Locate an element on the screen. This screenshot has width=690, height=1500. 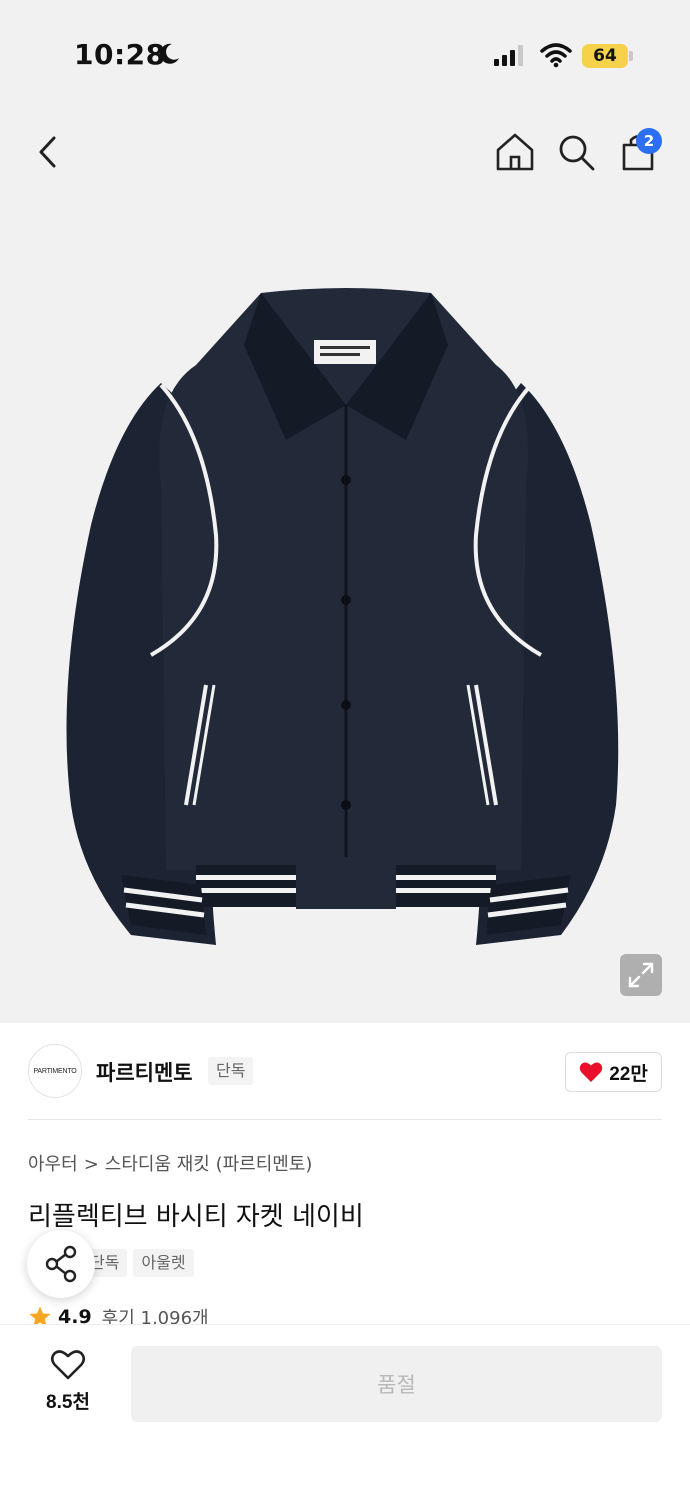
product-tags: 단독 아울렛 is located at coordinates (138, 1263).